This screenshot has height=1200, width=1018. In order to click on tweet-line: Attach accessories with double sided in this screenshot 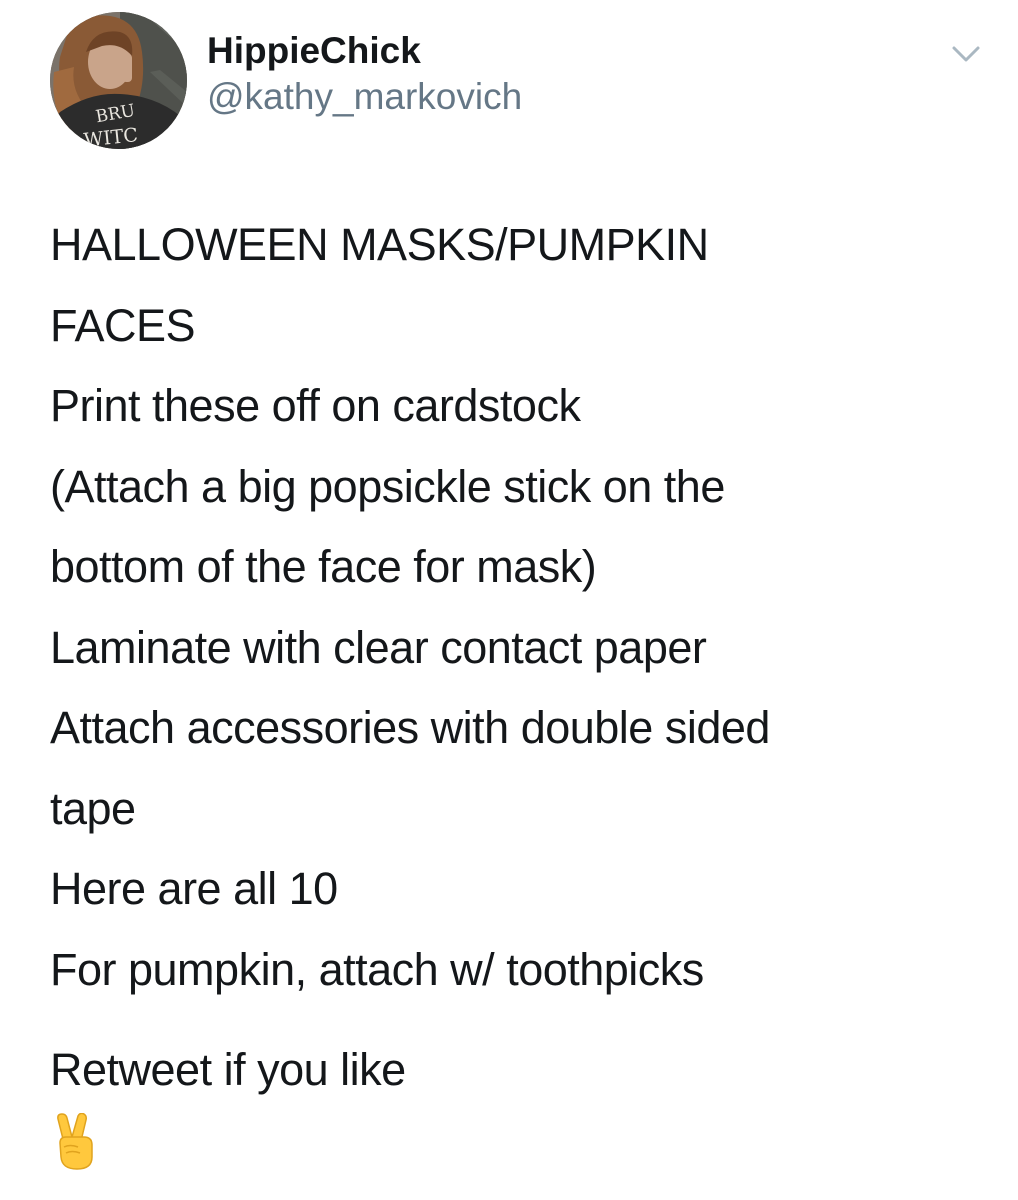, I will do `click(410, 727)`.